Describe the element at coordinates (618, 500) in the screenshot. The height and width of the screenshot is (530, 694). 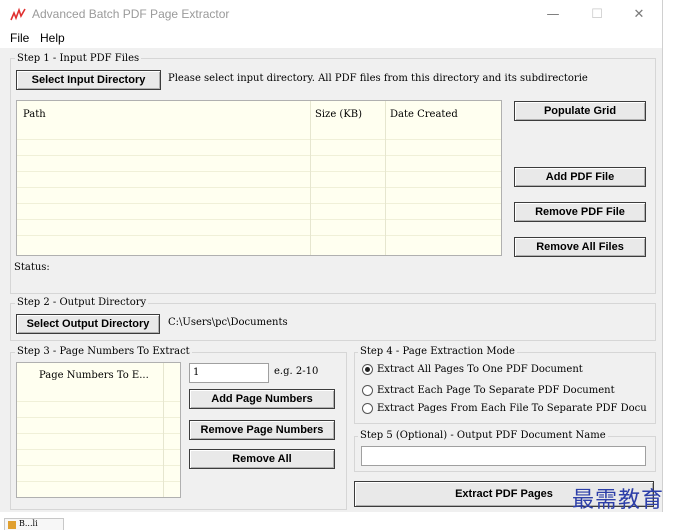
I see `watermark-logo: 最需教育` at that location.